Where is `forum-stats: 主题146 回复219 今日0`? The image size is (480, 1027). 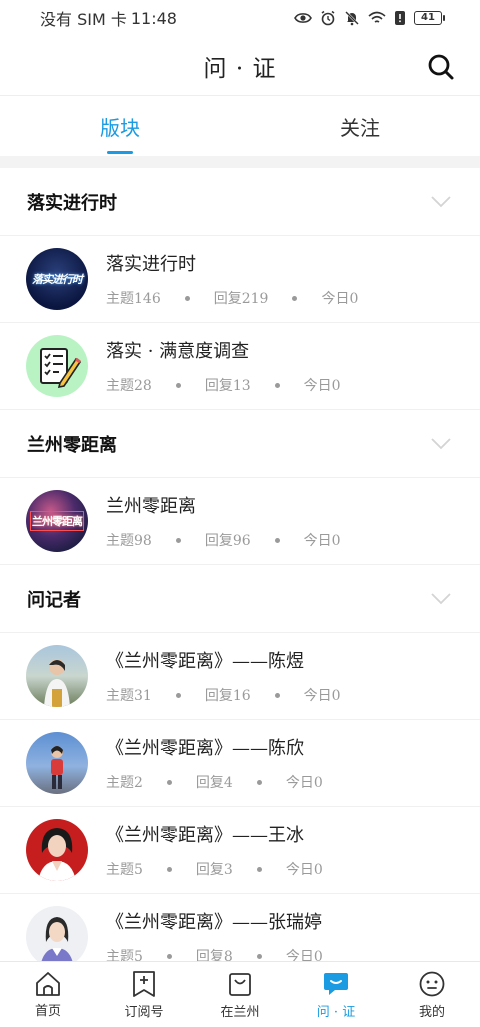 forum-stats: 主题146 回复219 今日0 is located at coordinates (232, 298).